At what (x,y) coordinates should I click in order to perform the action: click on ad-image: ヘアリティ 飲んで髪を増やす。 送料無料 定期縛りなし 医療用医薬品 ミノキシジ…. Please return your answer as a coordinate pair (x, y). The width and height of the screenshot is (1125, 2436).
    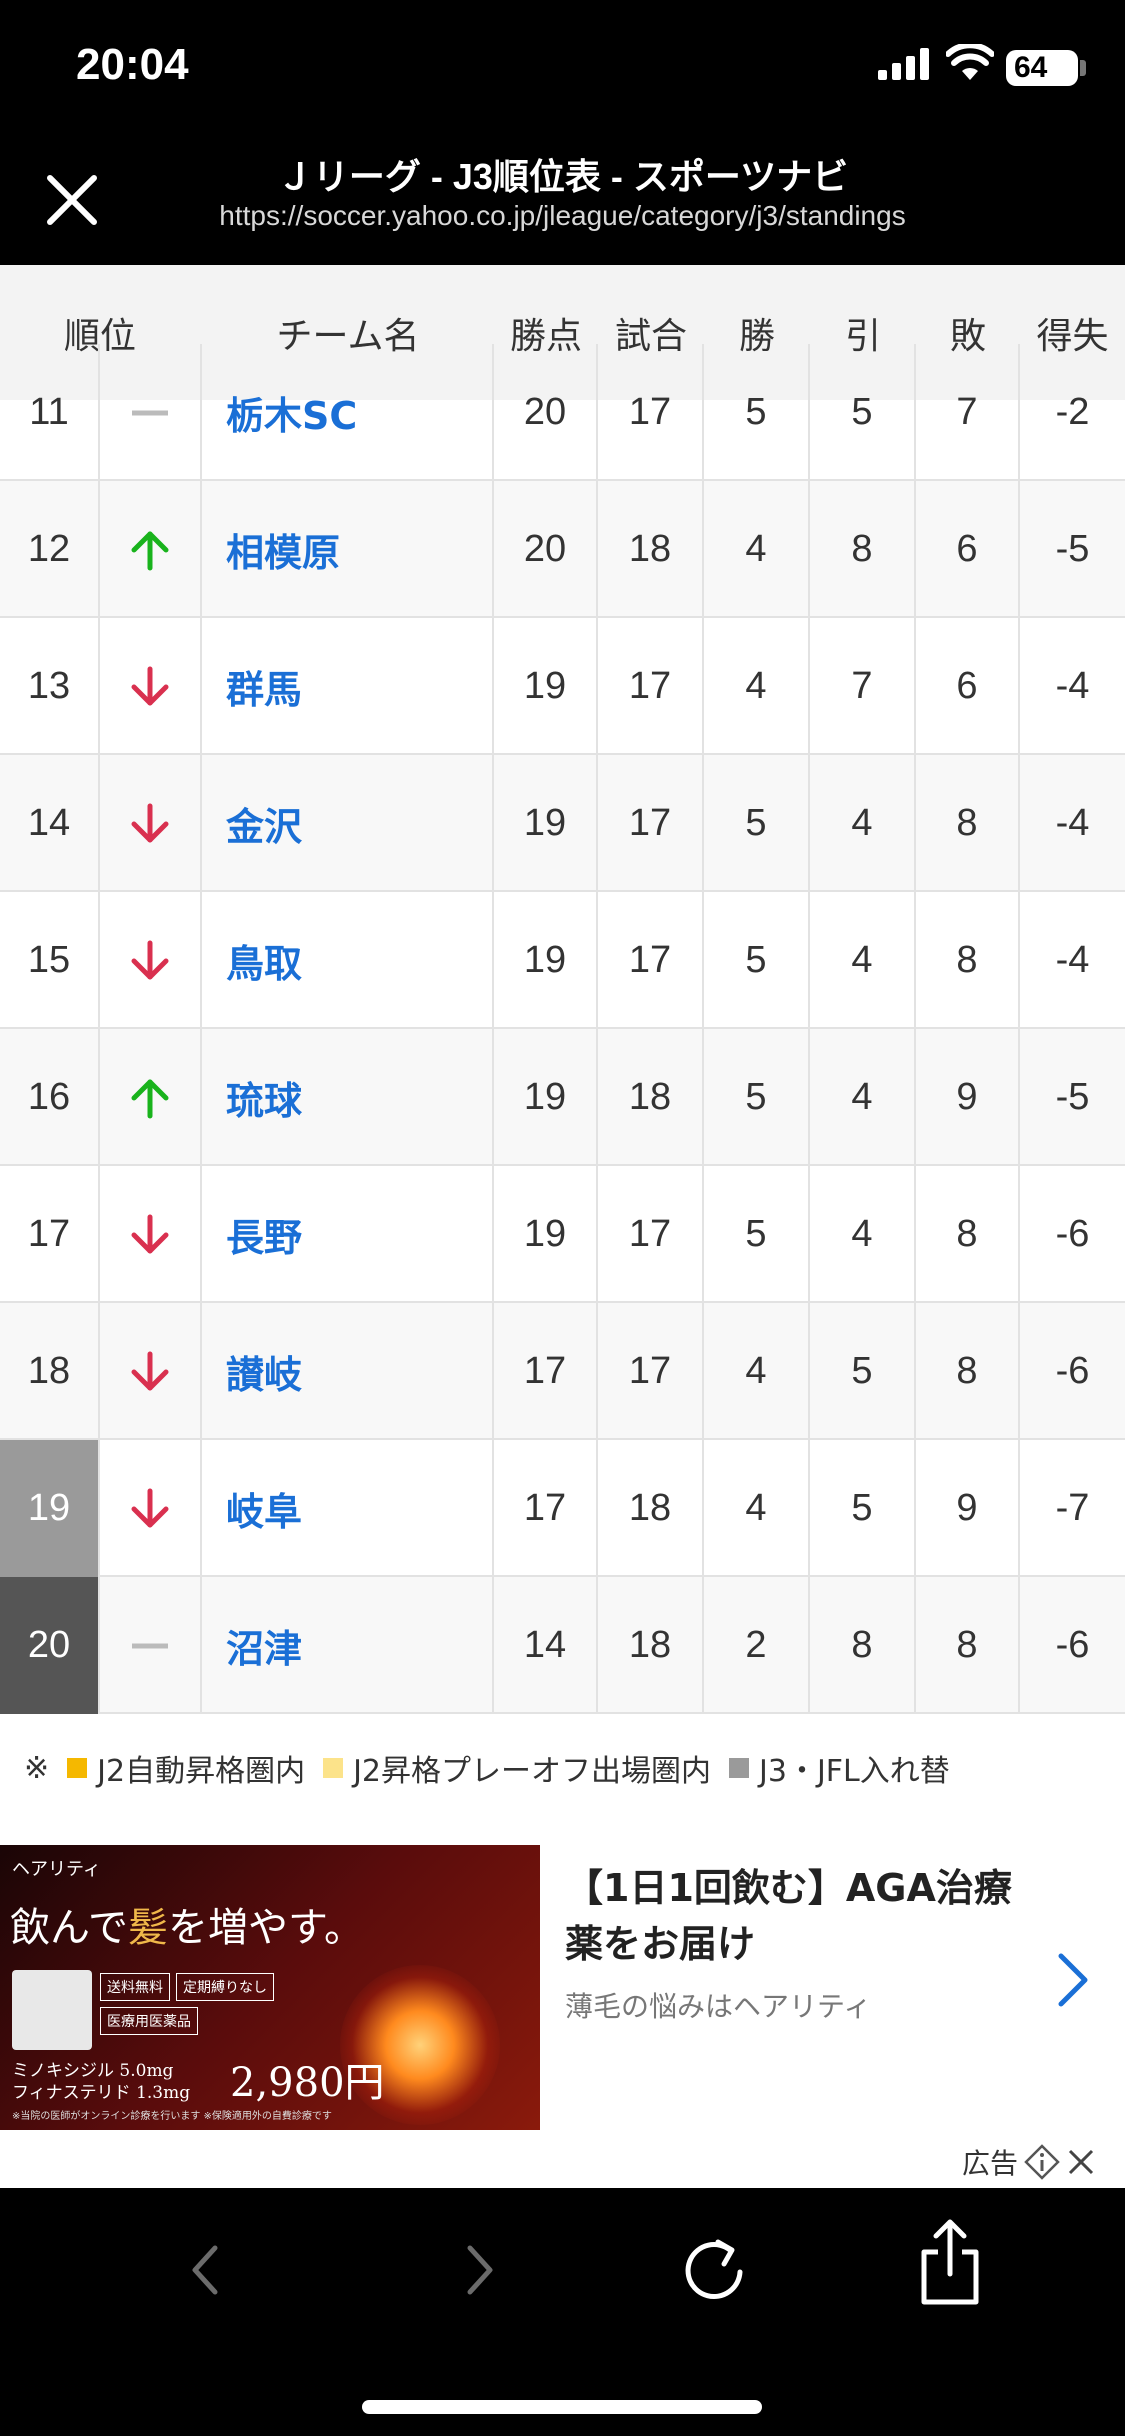
    Looking at the image, I should click on (270, 1987).